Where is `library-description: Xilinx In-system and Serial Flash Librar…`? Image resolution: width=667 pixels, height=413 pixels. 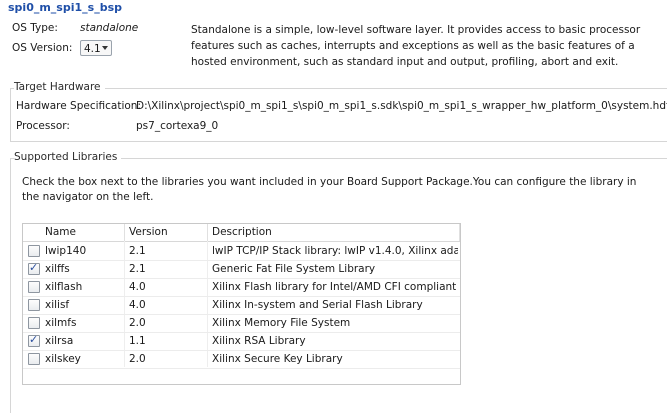
library-description: Xilinx In-system and Serial Flash Librar… is located at coordinates (317, 305).